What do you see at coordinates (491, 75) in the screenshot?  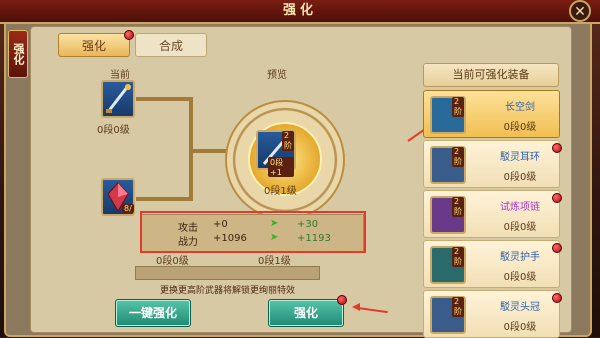 I see `equipment-list-header: 当前可强化装备` at bounding box center [491, 75].